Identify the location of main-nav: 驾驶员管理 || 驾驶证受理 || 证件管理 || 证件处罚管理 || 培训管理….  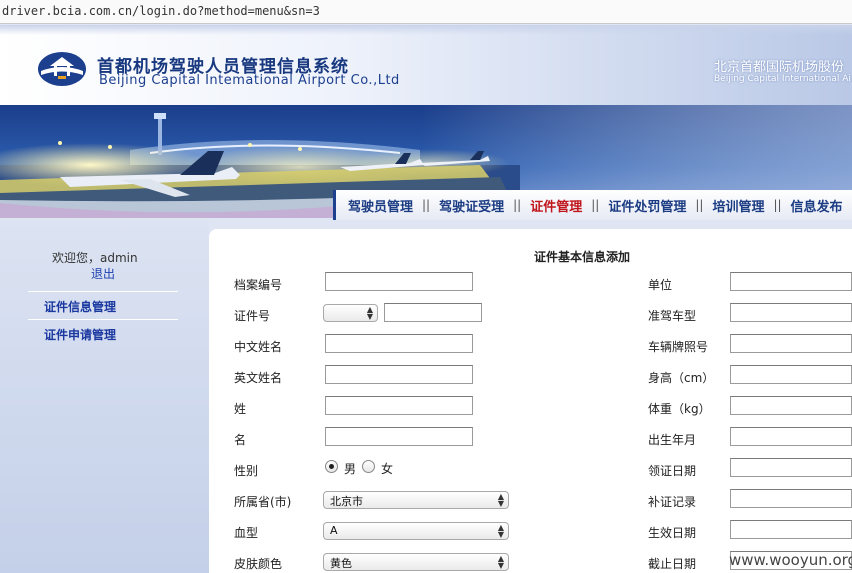
(592, 205).